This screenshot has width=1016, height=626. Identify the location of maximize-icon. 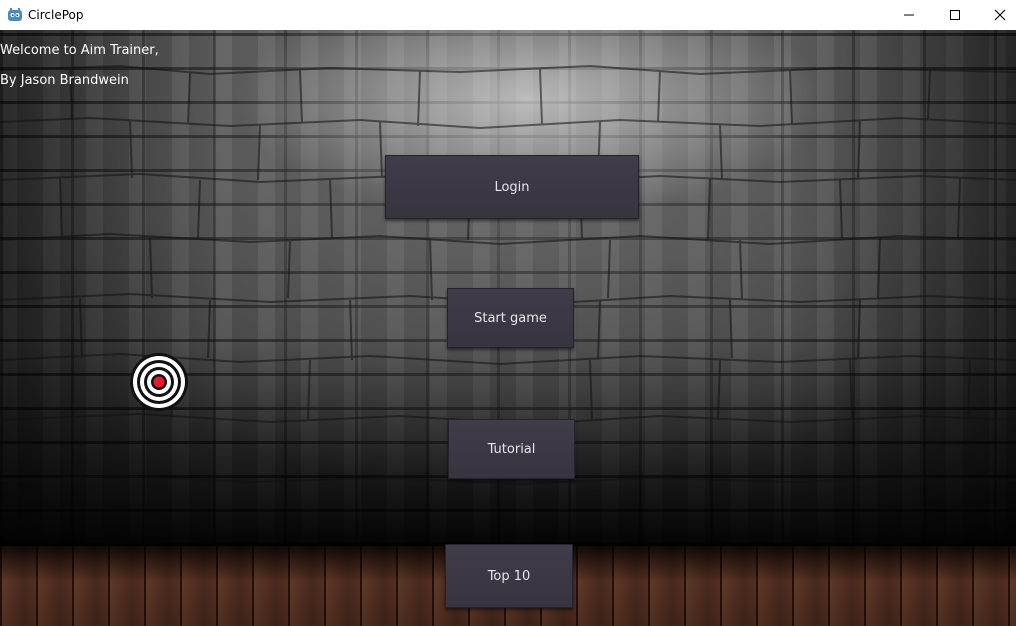
(955, 15).